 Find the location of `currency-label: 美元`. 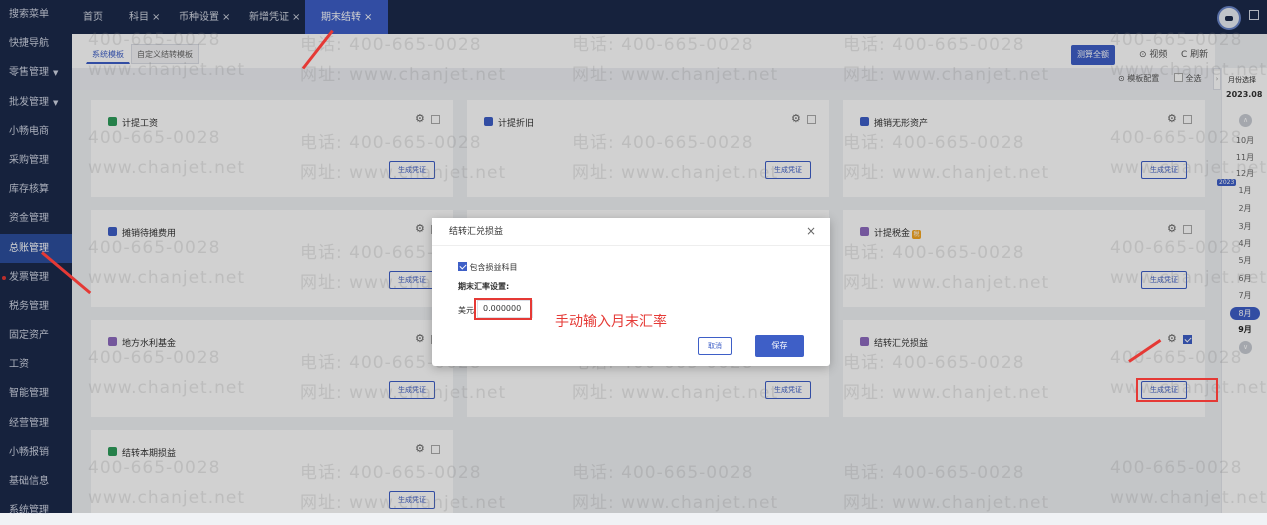

currency-label: 美元 is located at coordinates (466, 310).